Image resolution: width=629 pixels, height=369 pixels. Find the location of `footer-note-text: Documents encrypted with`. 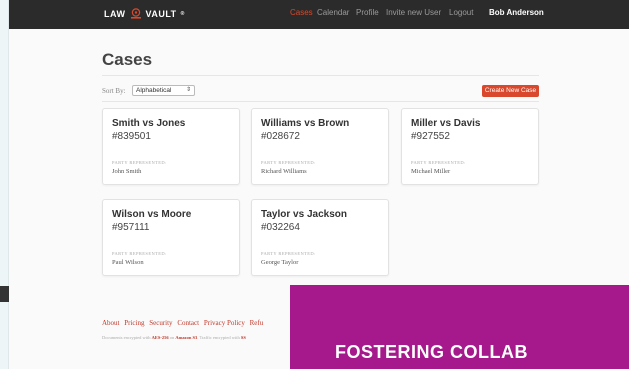

footer-note-text: Documents encrypted with is located at coordinates (127, 337).